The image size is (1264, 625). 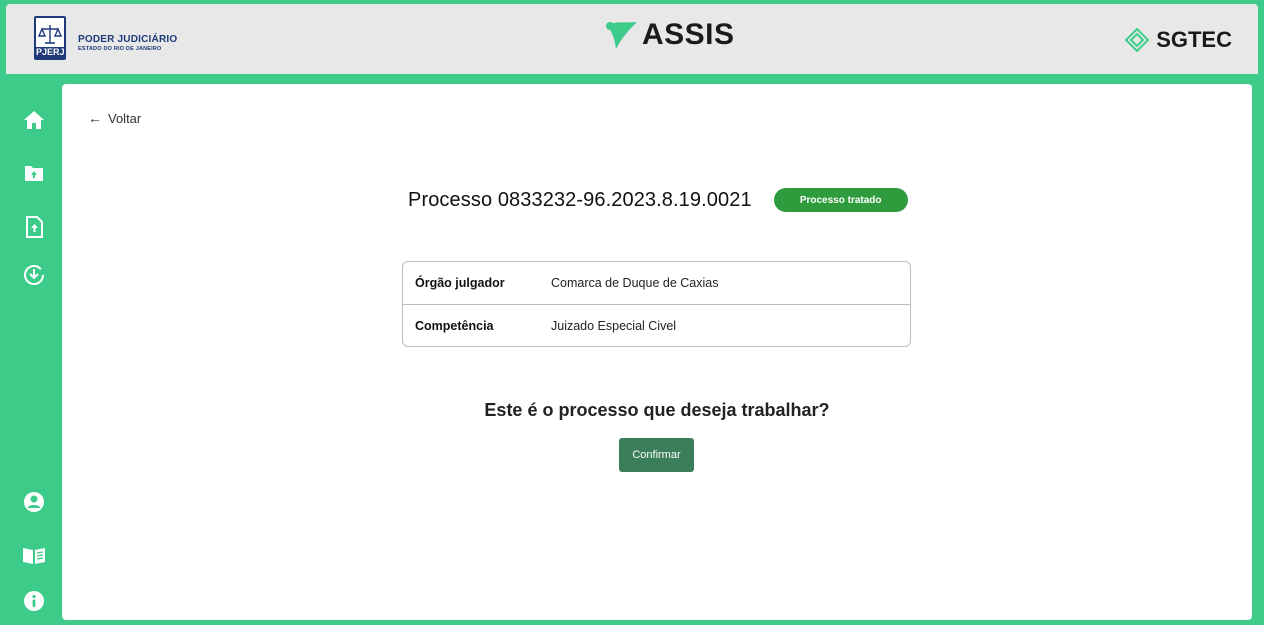 I want to click on status-badge: Processo tratado, so click(x=840, y=200).